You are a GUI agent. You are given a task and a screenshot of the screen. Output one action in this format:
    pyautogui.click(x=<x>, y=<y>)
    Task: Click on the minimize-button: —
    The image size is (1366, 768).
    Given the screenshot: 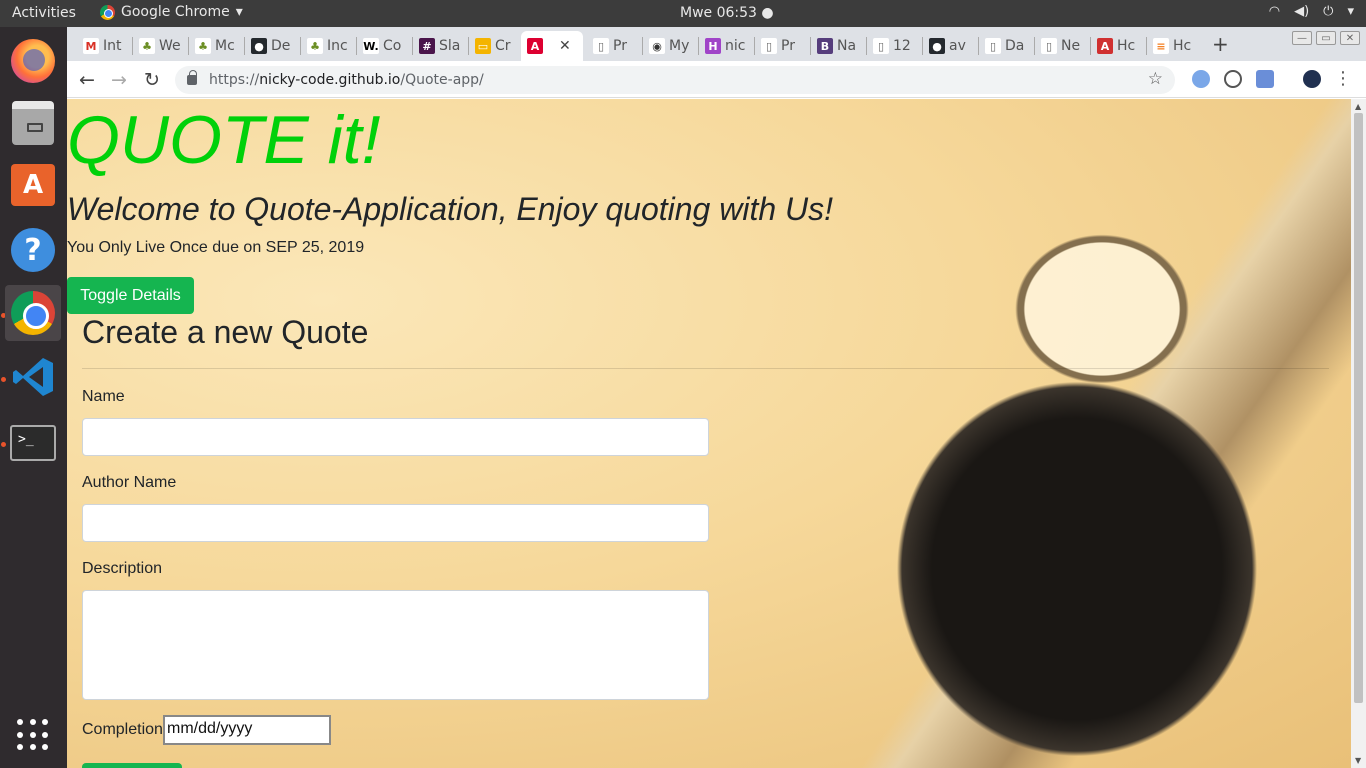 What is the action you would take?
    pyautogui.click(x=1302, y=38)
    